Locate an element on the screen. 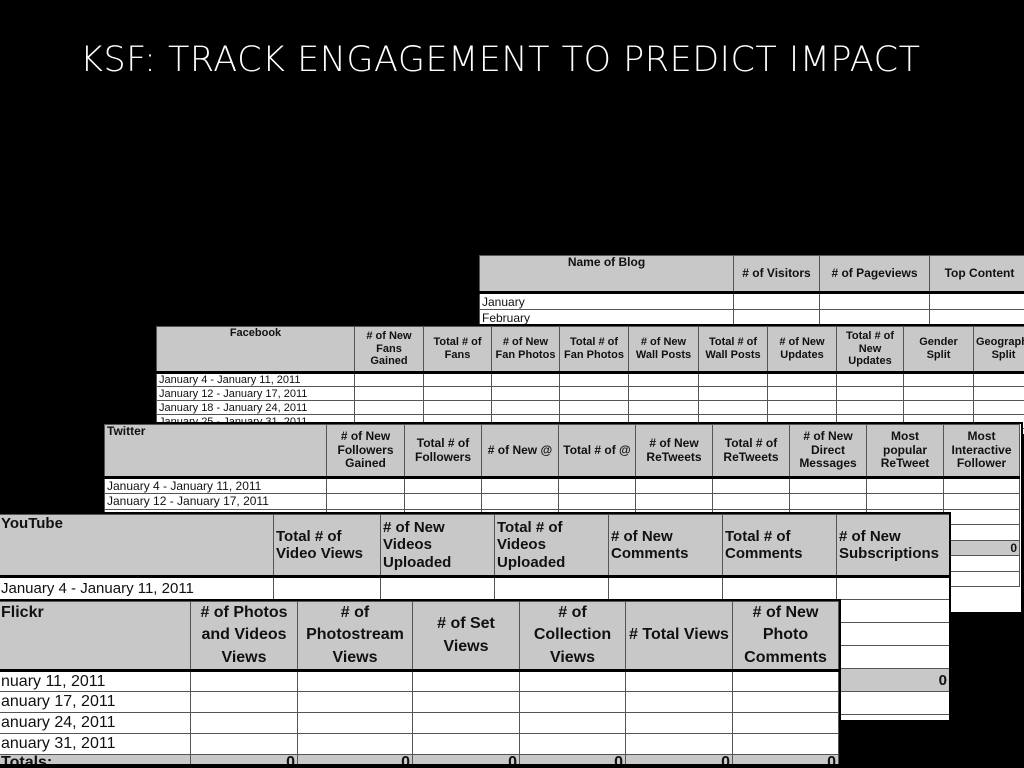  row-label: January 18 - January 24, 2011 is located at coordinates (255, 407).